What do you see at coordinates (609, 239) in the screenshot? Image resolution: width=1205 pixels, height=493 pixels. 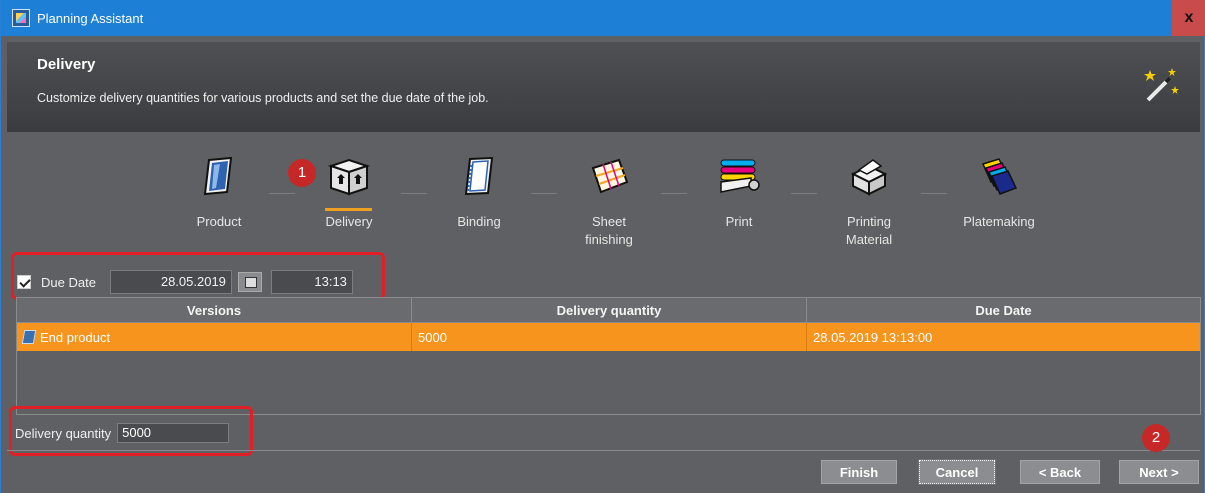 I see `step-label-sheet-line2: finishing` at bounding box center [609, 239].